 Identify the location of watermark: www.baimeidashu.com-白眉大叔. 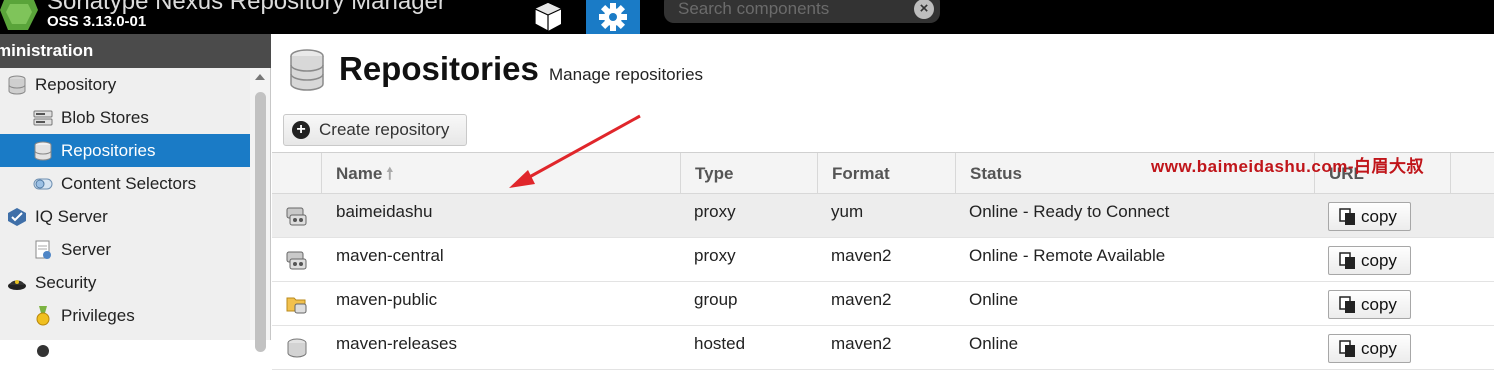
(1288, 166).